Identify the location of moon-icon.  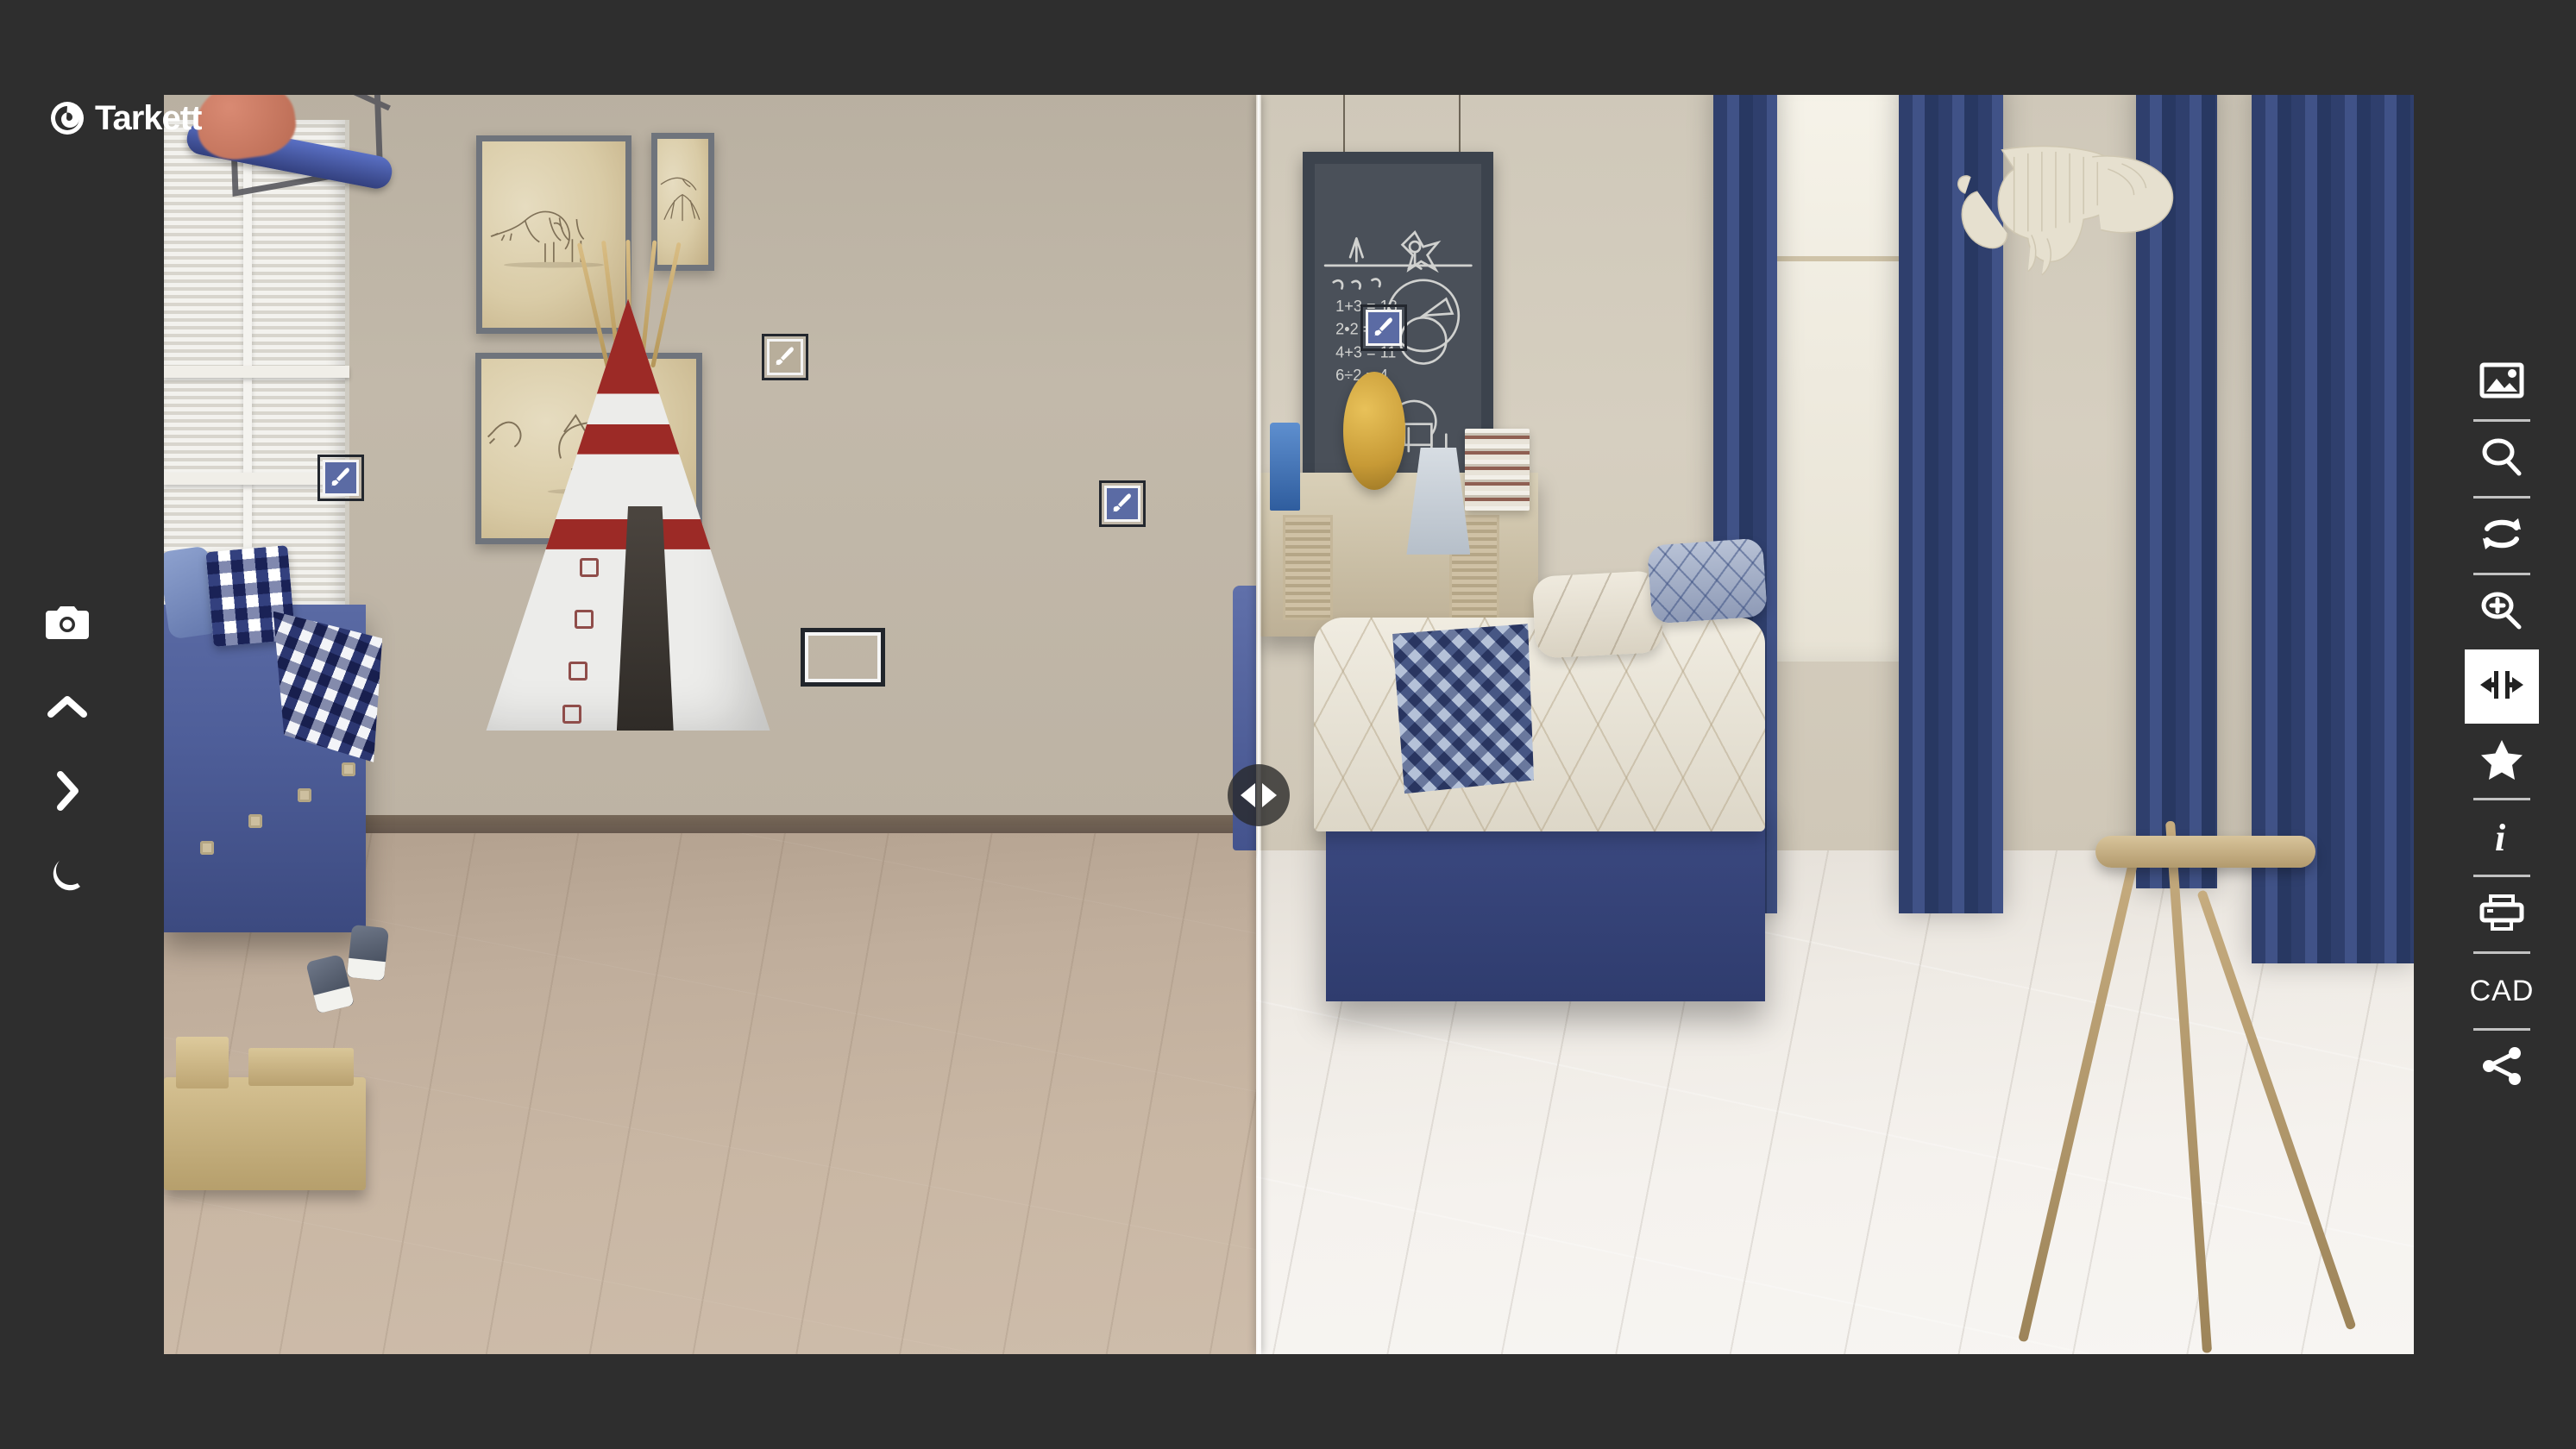
(67, 876).